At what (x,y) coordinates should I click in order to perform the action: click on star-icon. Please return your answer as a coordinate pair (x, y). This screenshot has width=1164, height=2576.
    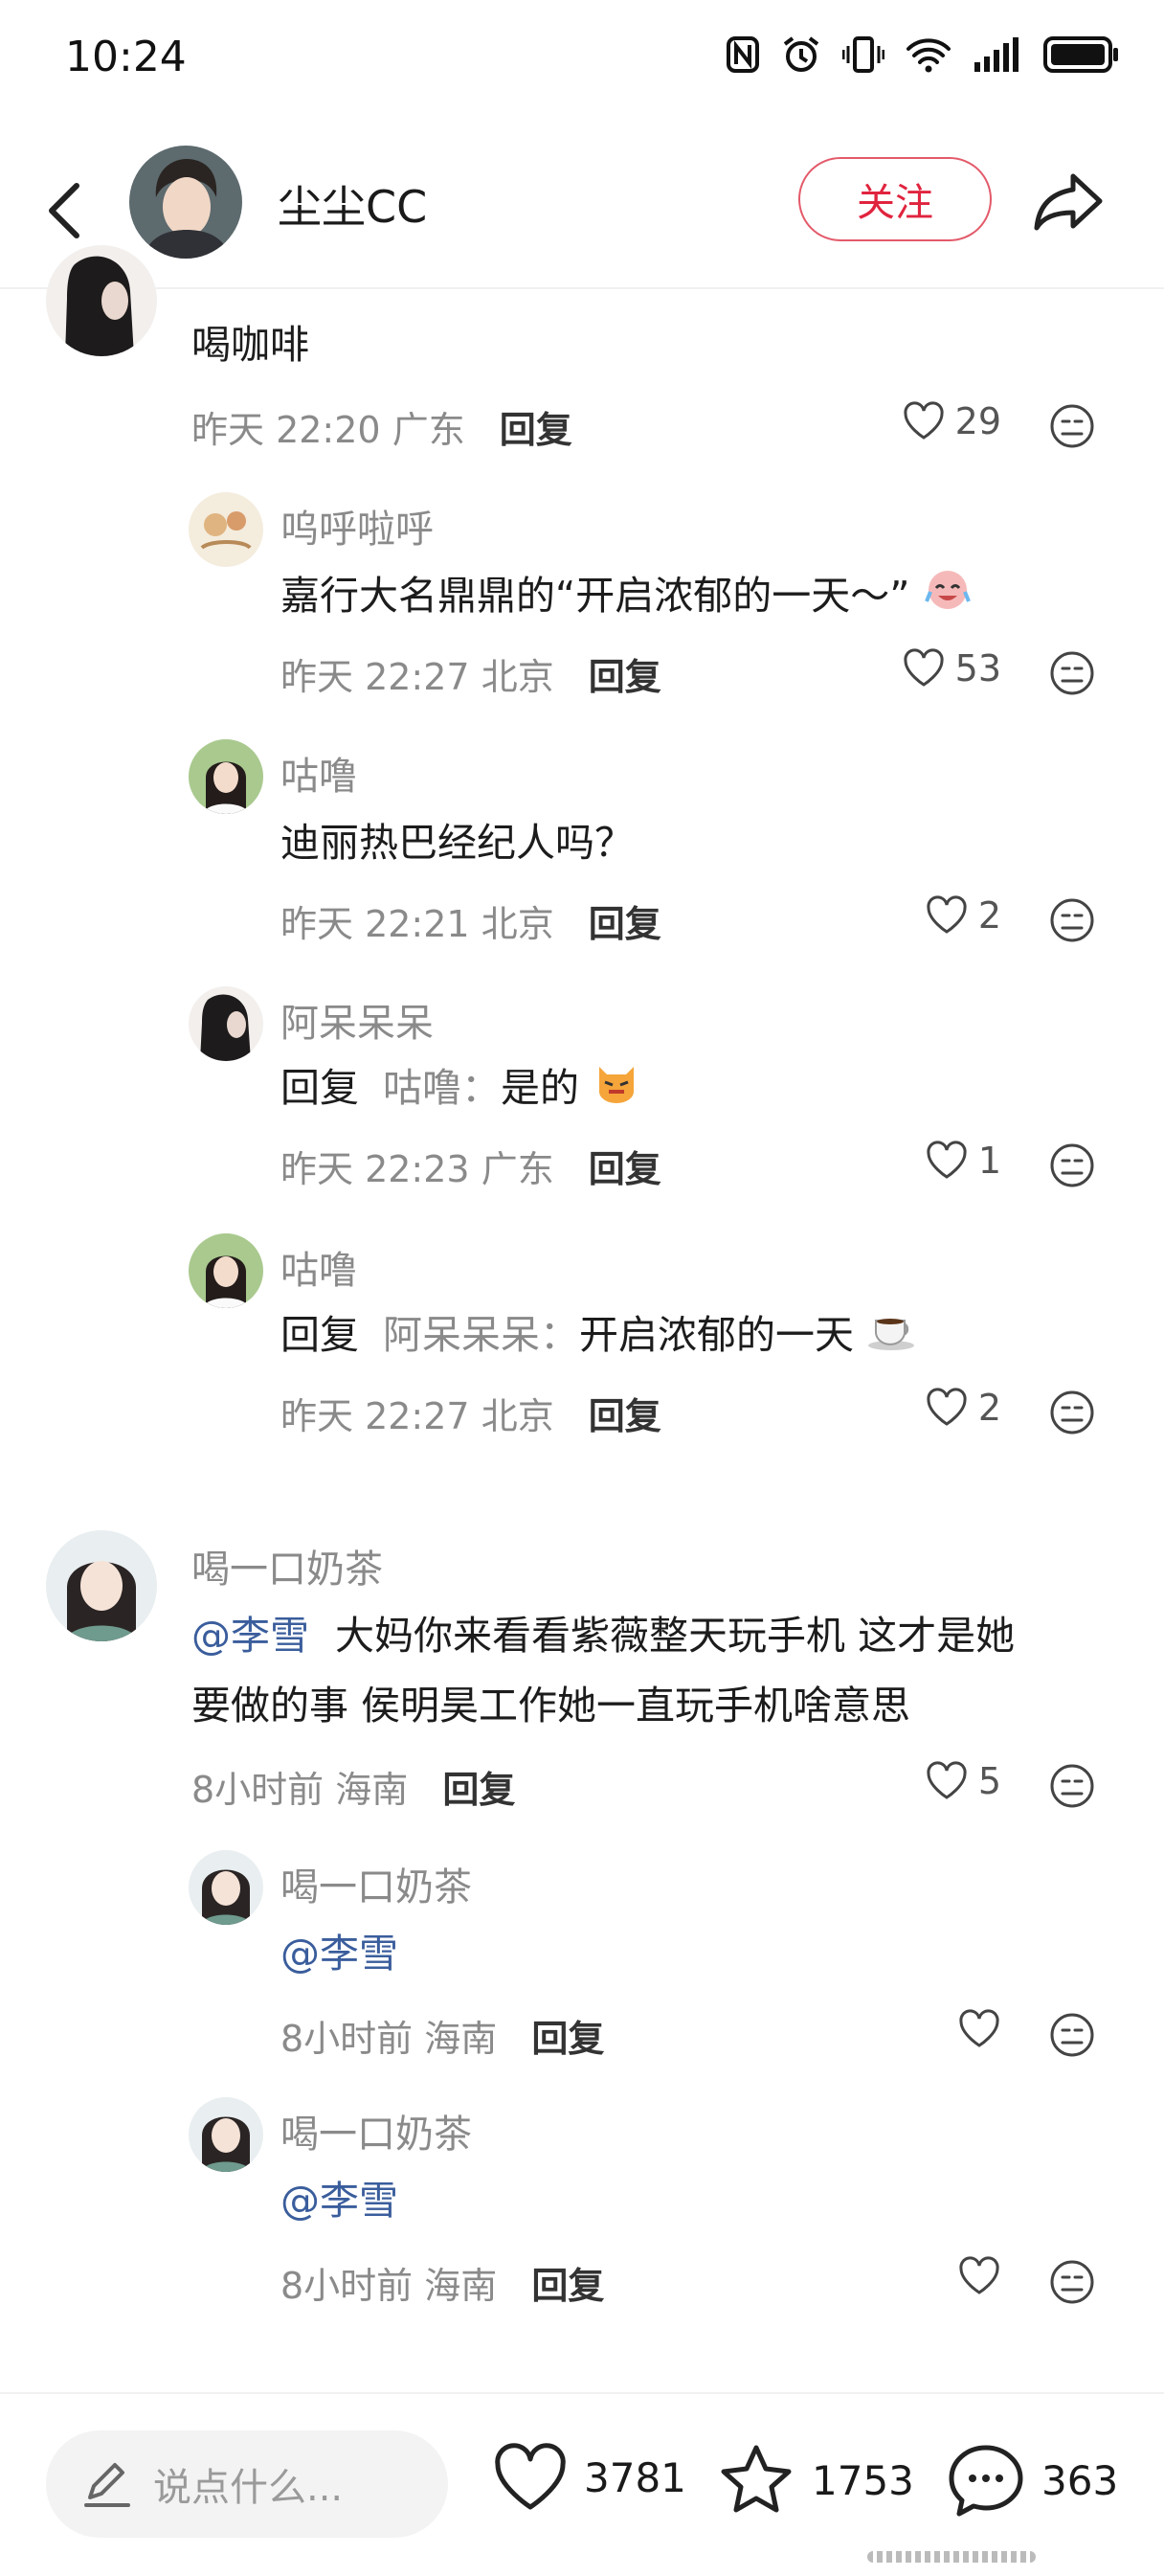
    Looking at the image, I should click on (757, 2479).